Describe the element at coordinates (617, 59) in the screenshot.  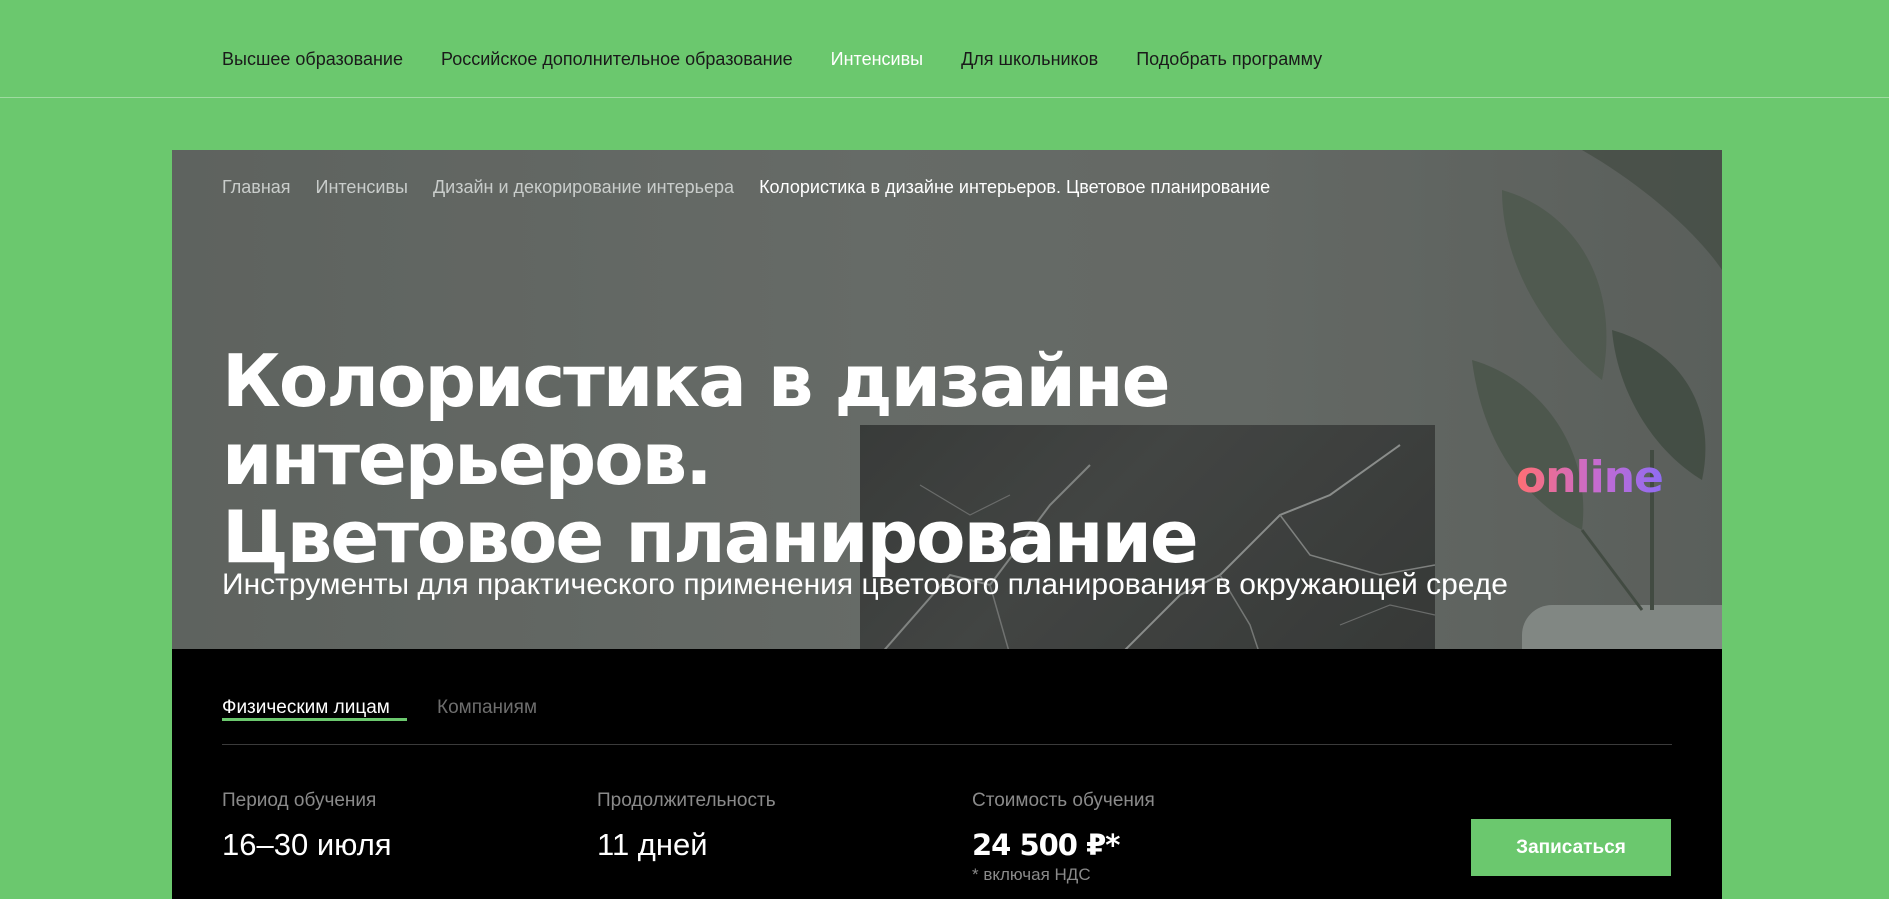
I see `nav-item-additional-education: Российское дополнительное образование` at that location.